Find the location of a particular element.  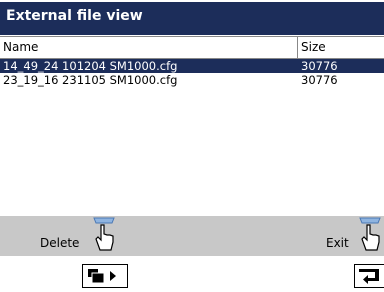

return-icon is located at coordinates (369, 276).